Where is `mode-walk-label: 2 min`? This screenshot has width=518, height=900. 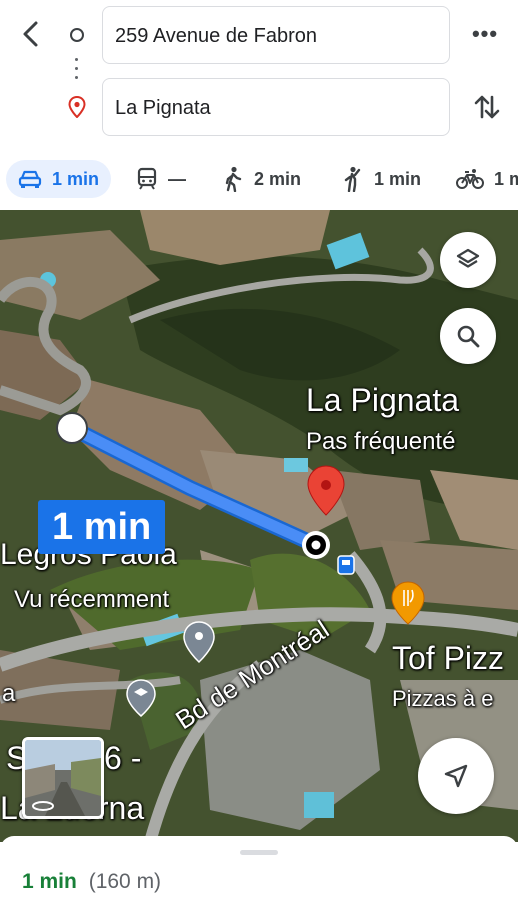
mode-walk-label: 2 min is located at coordinates (278, 178).